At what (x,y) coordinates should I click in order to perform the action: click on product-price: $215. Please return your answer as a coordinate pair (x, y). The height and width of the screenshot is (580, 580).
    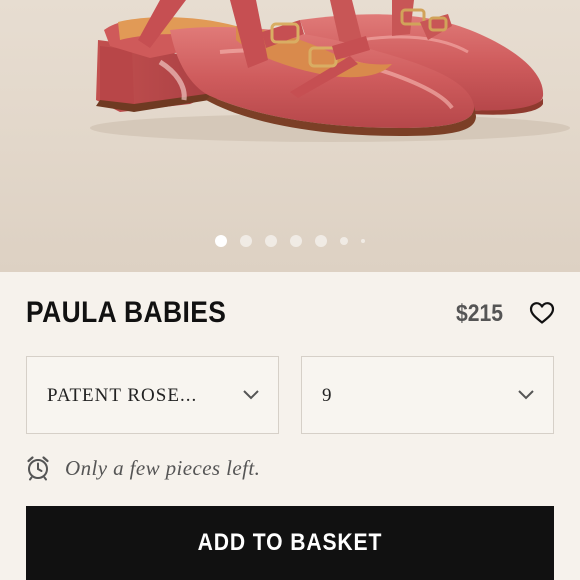
    Looking at the image, I should click on (479, 313).